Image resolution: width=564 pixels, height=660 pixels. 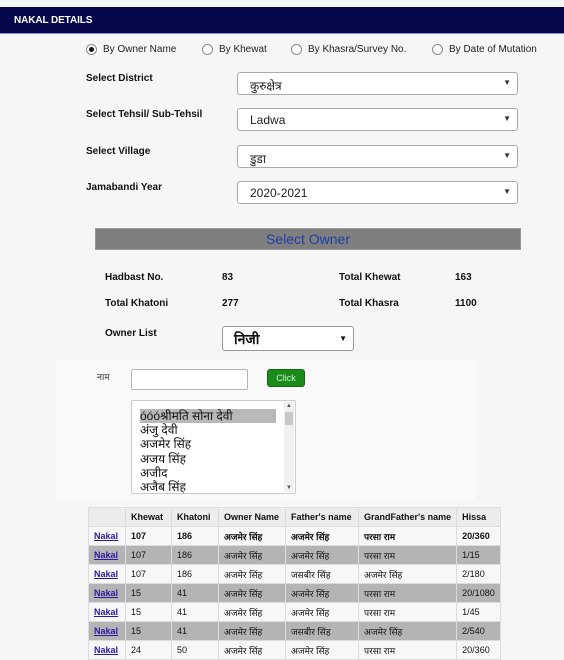 I want to click on tehsil-select: Ladwa ▼, so click(x=377, y=119).